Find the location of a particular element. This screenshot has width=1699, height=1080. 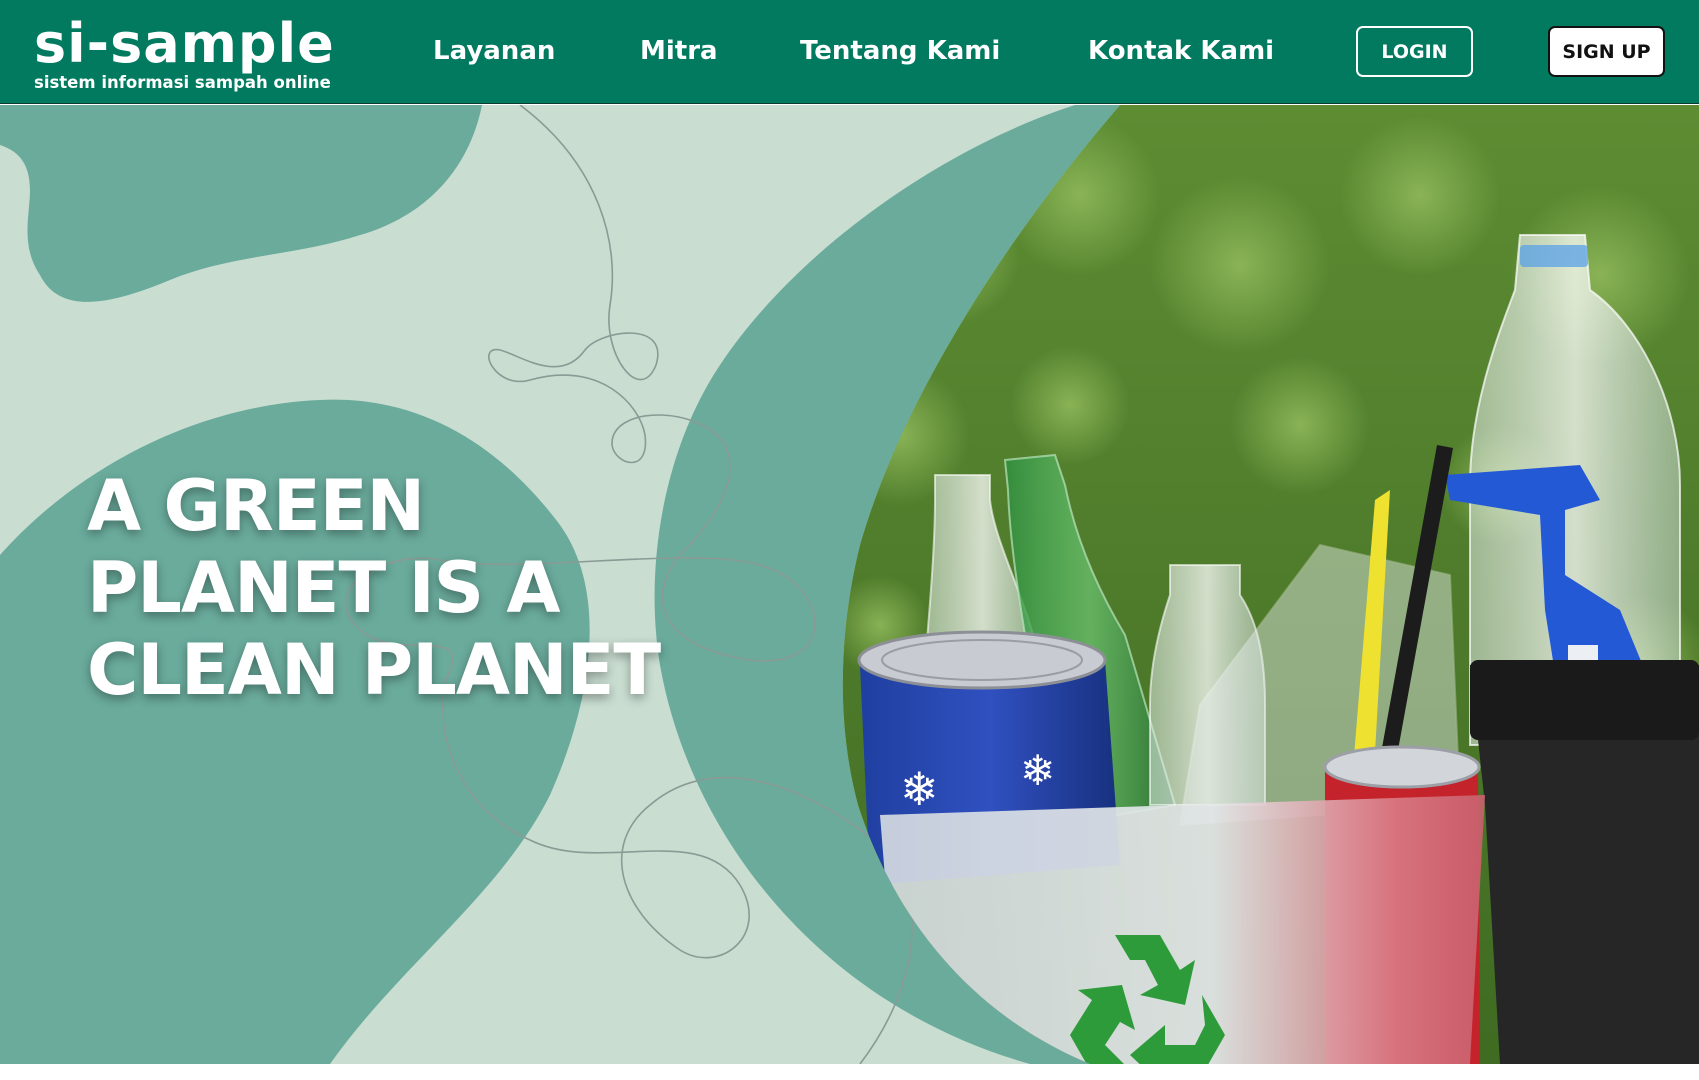

hero-title: A GREEN PLANET IS A CLEAN PLANET is located at coordinates (407, 588).